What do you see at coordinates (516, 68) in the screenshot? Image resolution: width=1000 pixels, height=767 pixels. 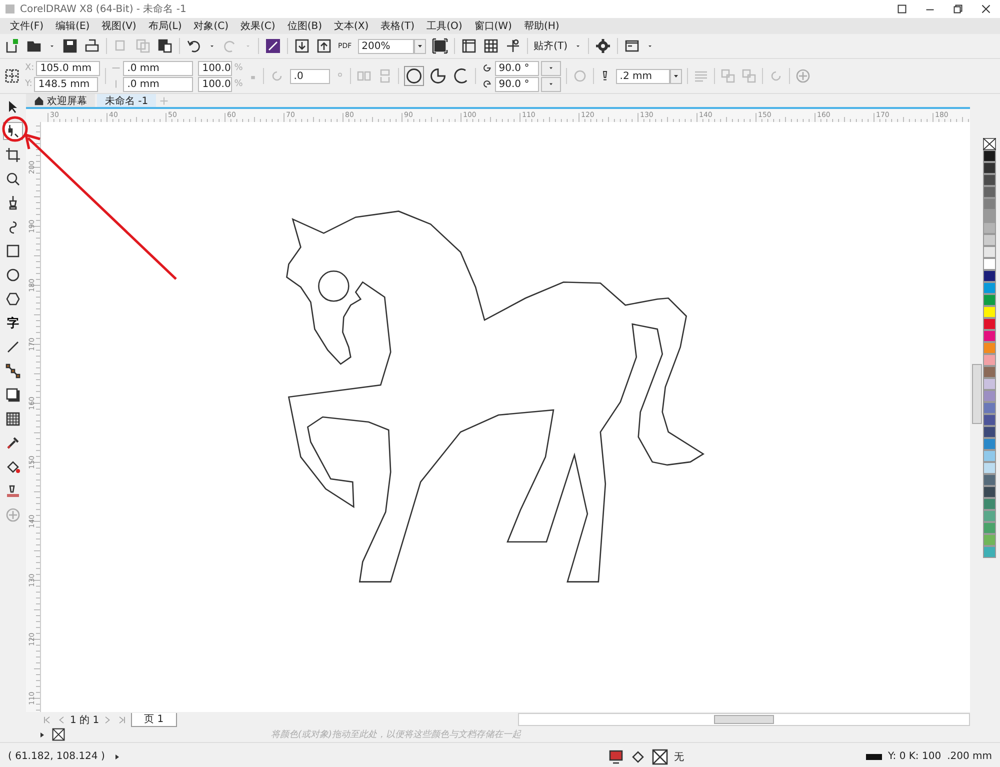 I see `start-angle-field: 90.0 °` at bounding box center [516, 68].